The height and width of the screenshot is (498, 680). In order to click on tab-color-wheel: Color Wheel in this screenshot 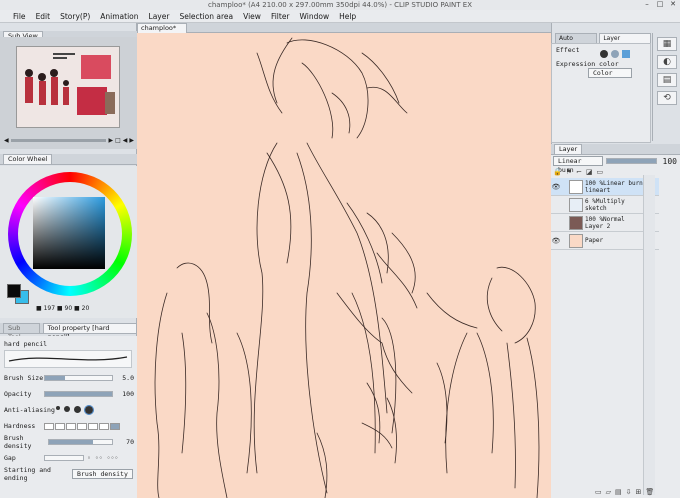, I will do `click(28, 159)`.